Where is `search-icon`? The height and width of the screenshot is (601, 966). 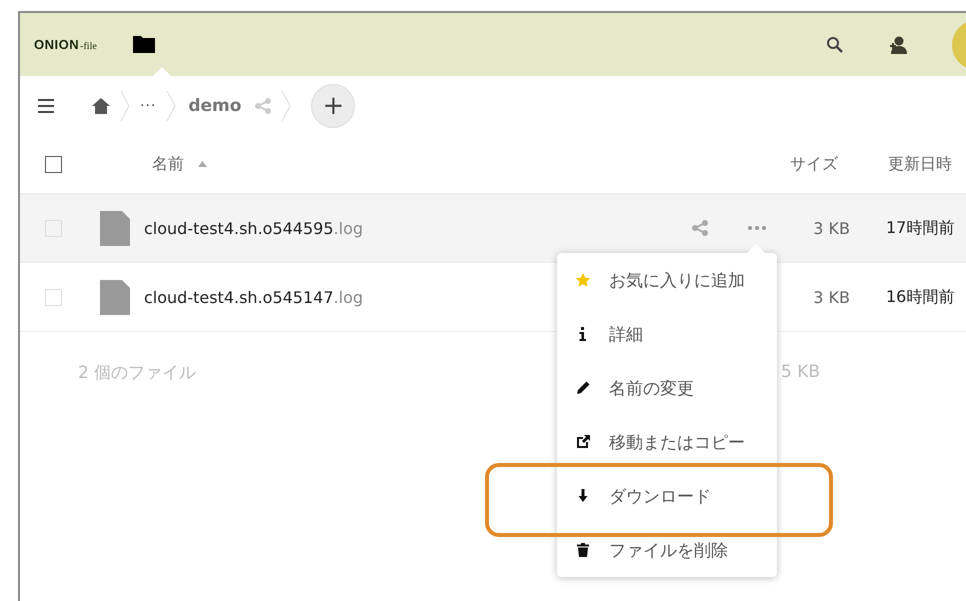 search-icon is located at coordinates (835, 45).